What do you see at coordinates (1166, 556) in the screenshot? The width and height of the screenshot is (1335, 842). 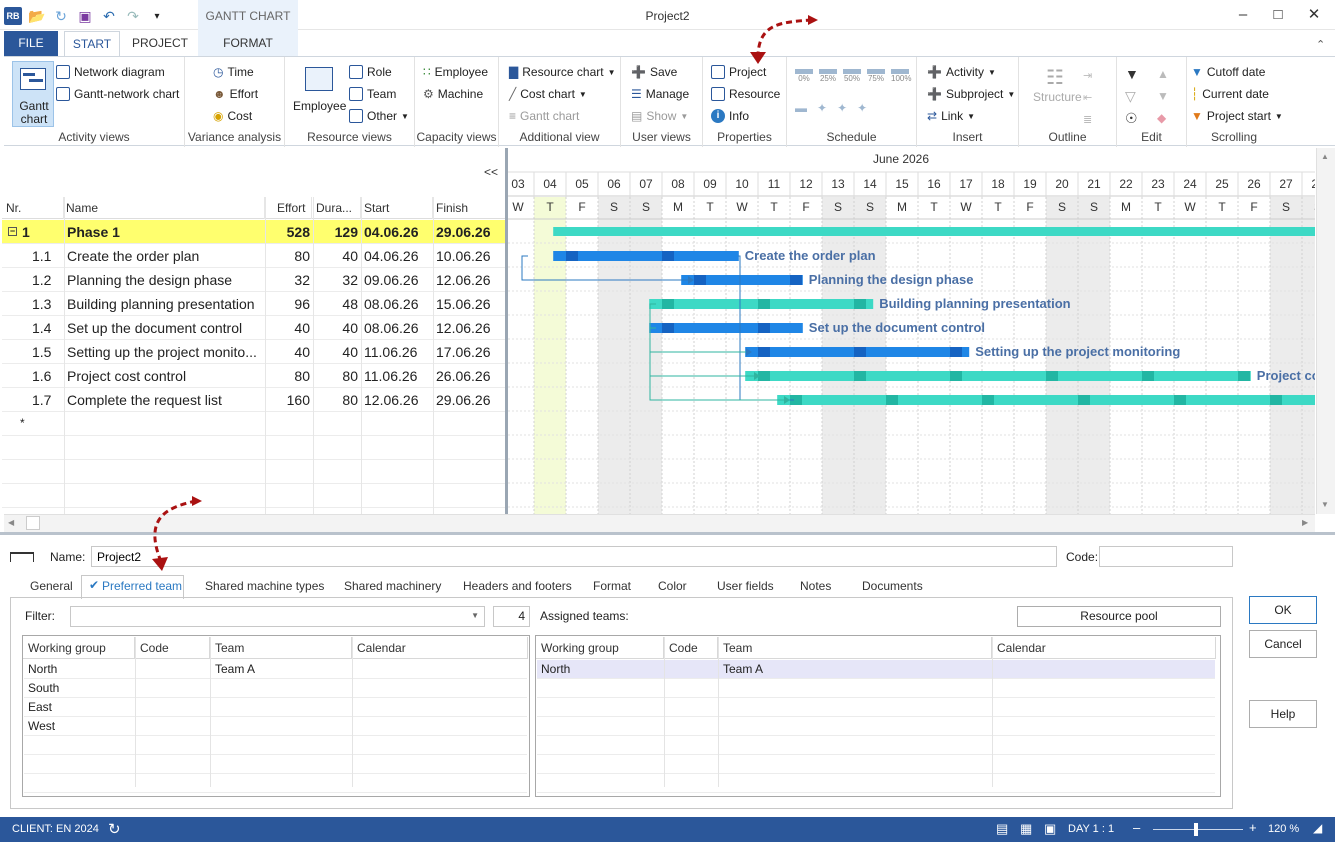 I see `code-input` at bounding box center [1166, 556].